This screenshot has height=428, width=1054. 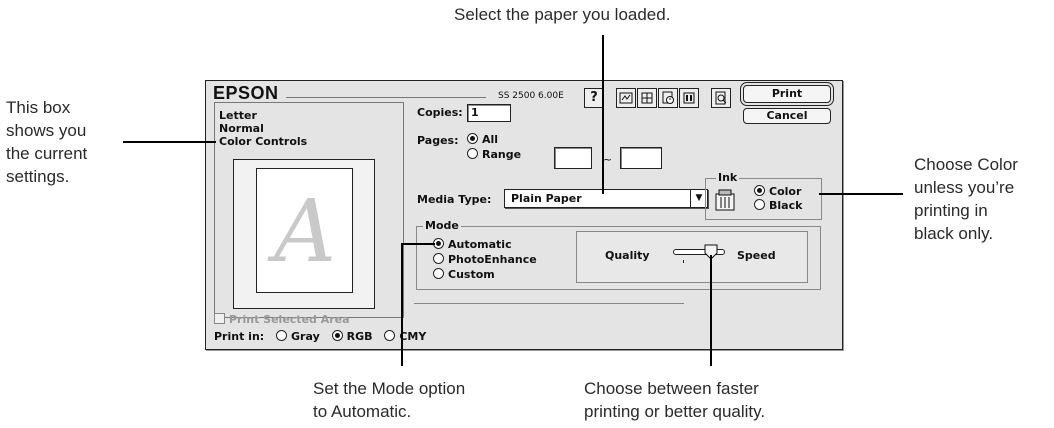 What do you see at coordinates (298, 336) in the screenshot?
I see `print-in-gray-radio: Gray` at bounding box center [298, 336].